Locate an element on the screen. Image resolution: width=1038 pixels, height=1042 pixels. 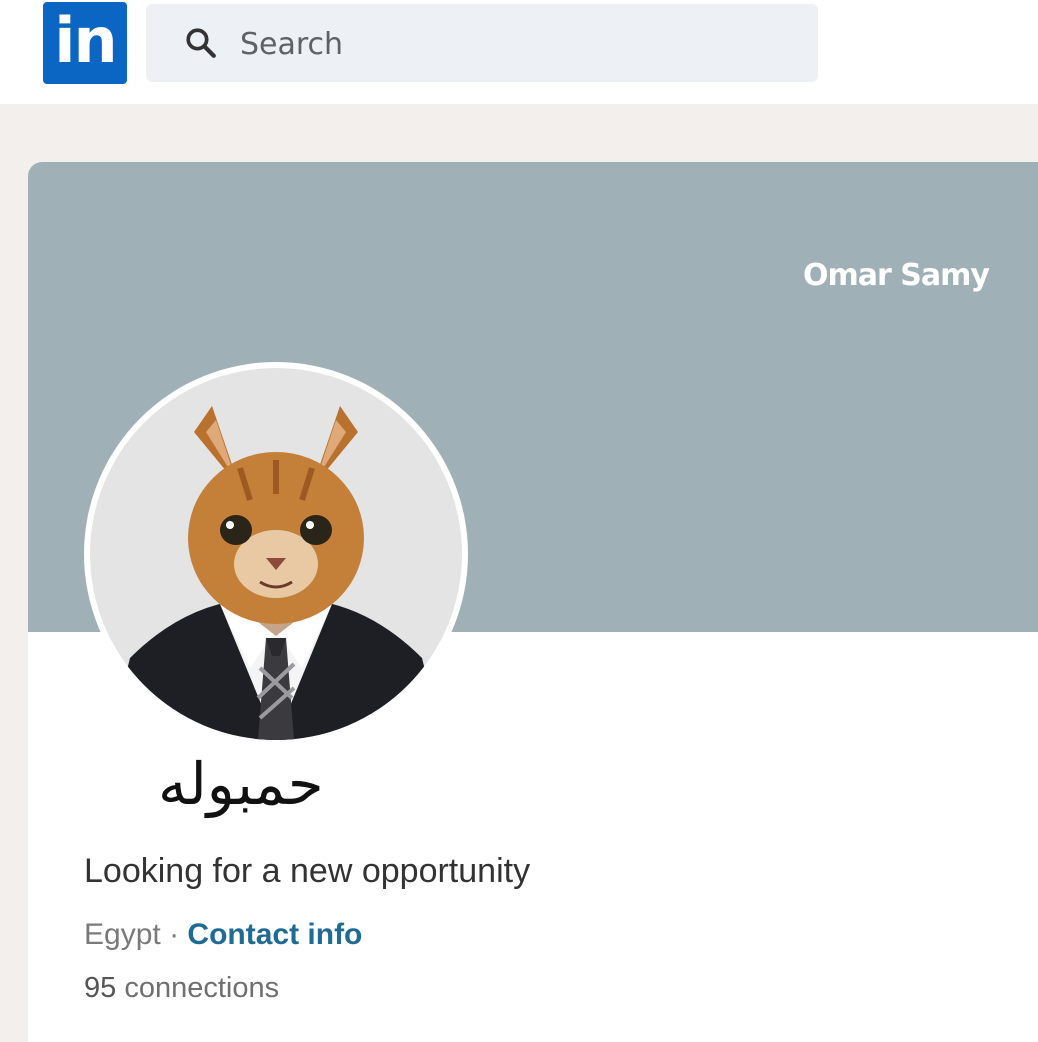
profile-headline: Looking for a new opportunity is located at coordinates (307, 871).